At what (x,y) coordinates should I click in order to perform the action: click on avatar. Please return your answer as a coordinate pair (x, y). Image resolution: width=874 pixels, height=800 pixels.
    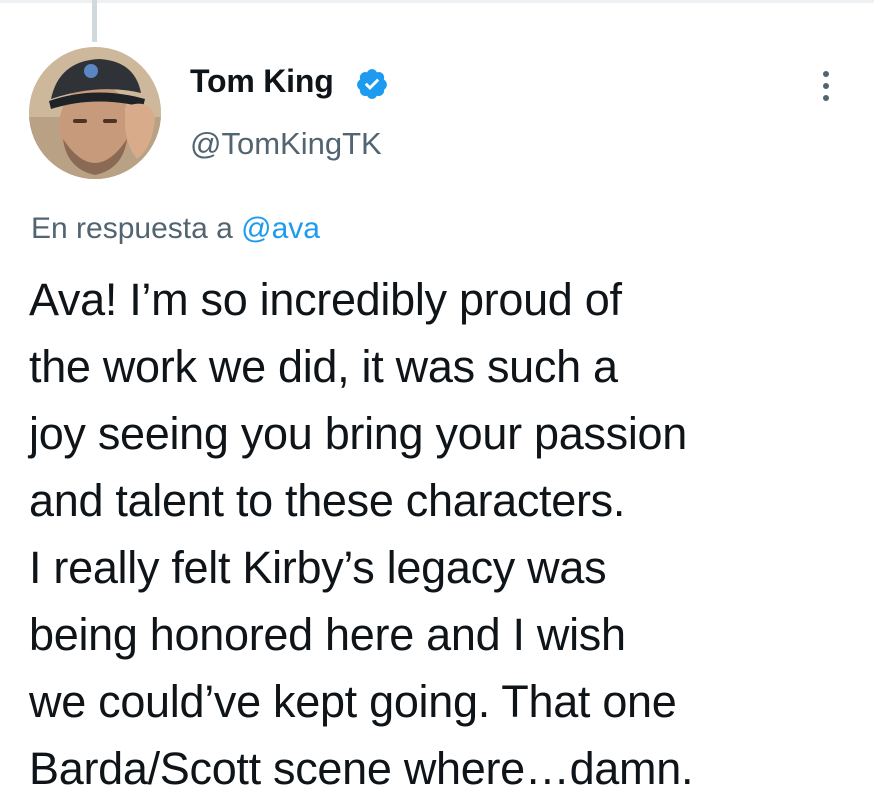
    Looking at the image, I should click on (95, 113).